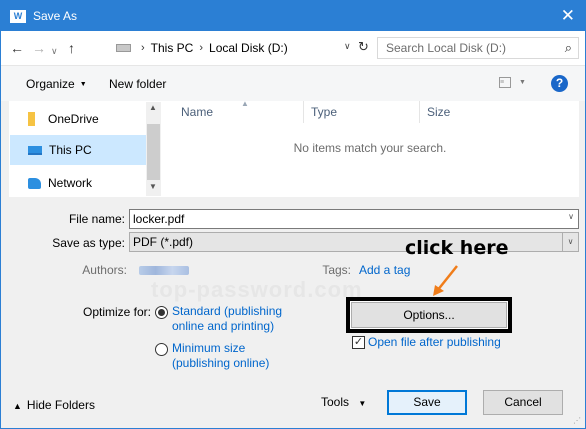  I want to click on optimize-standard-line2: online and printing), so click(223, 326).